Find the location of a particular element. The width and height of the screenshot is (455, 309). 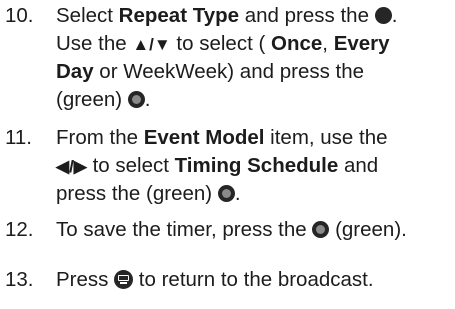

term-every: Every is located at coordinates (361, 43).